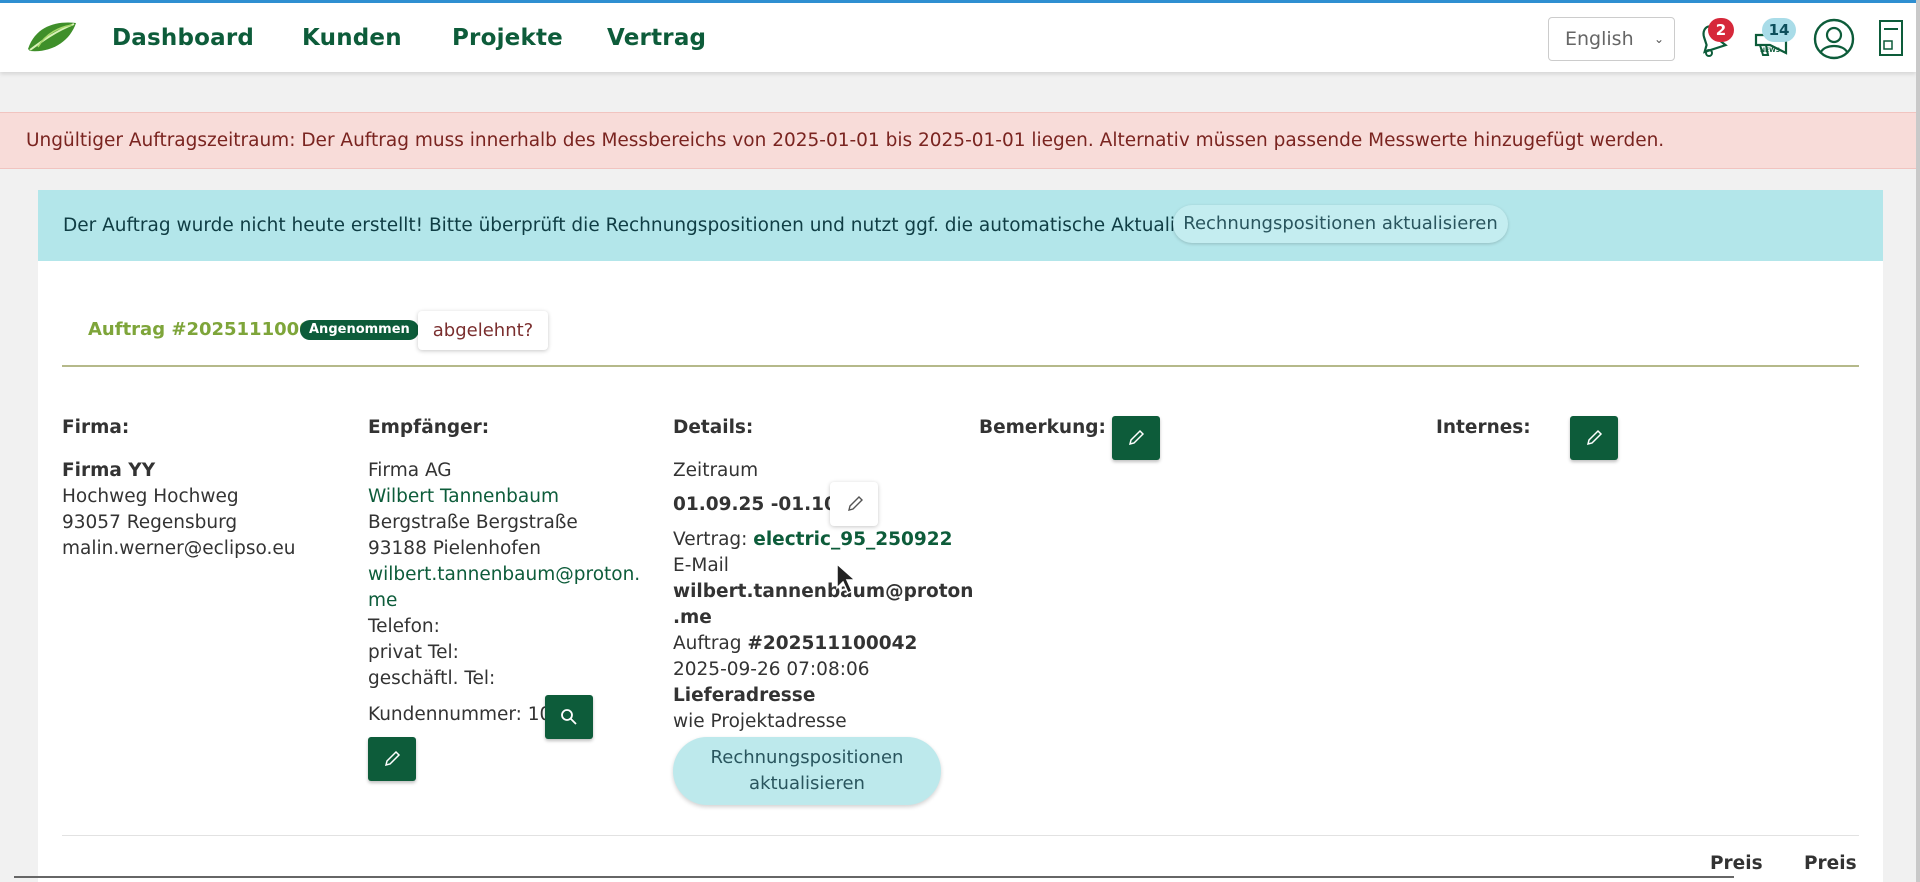 This screenshot has height=882, width=1920. Describe the element at coordinates (1779, 30) in the screenshot. I see `news-count-badge: 14` at that location.